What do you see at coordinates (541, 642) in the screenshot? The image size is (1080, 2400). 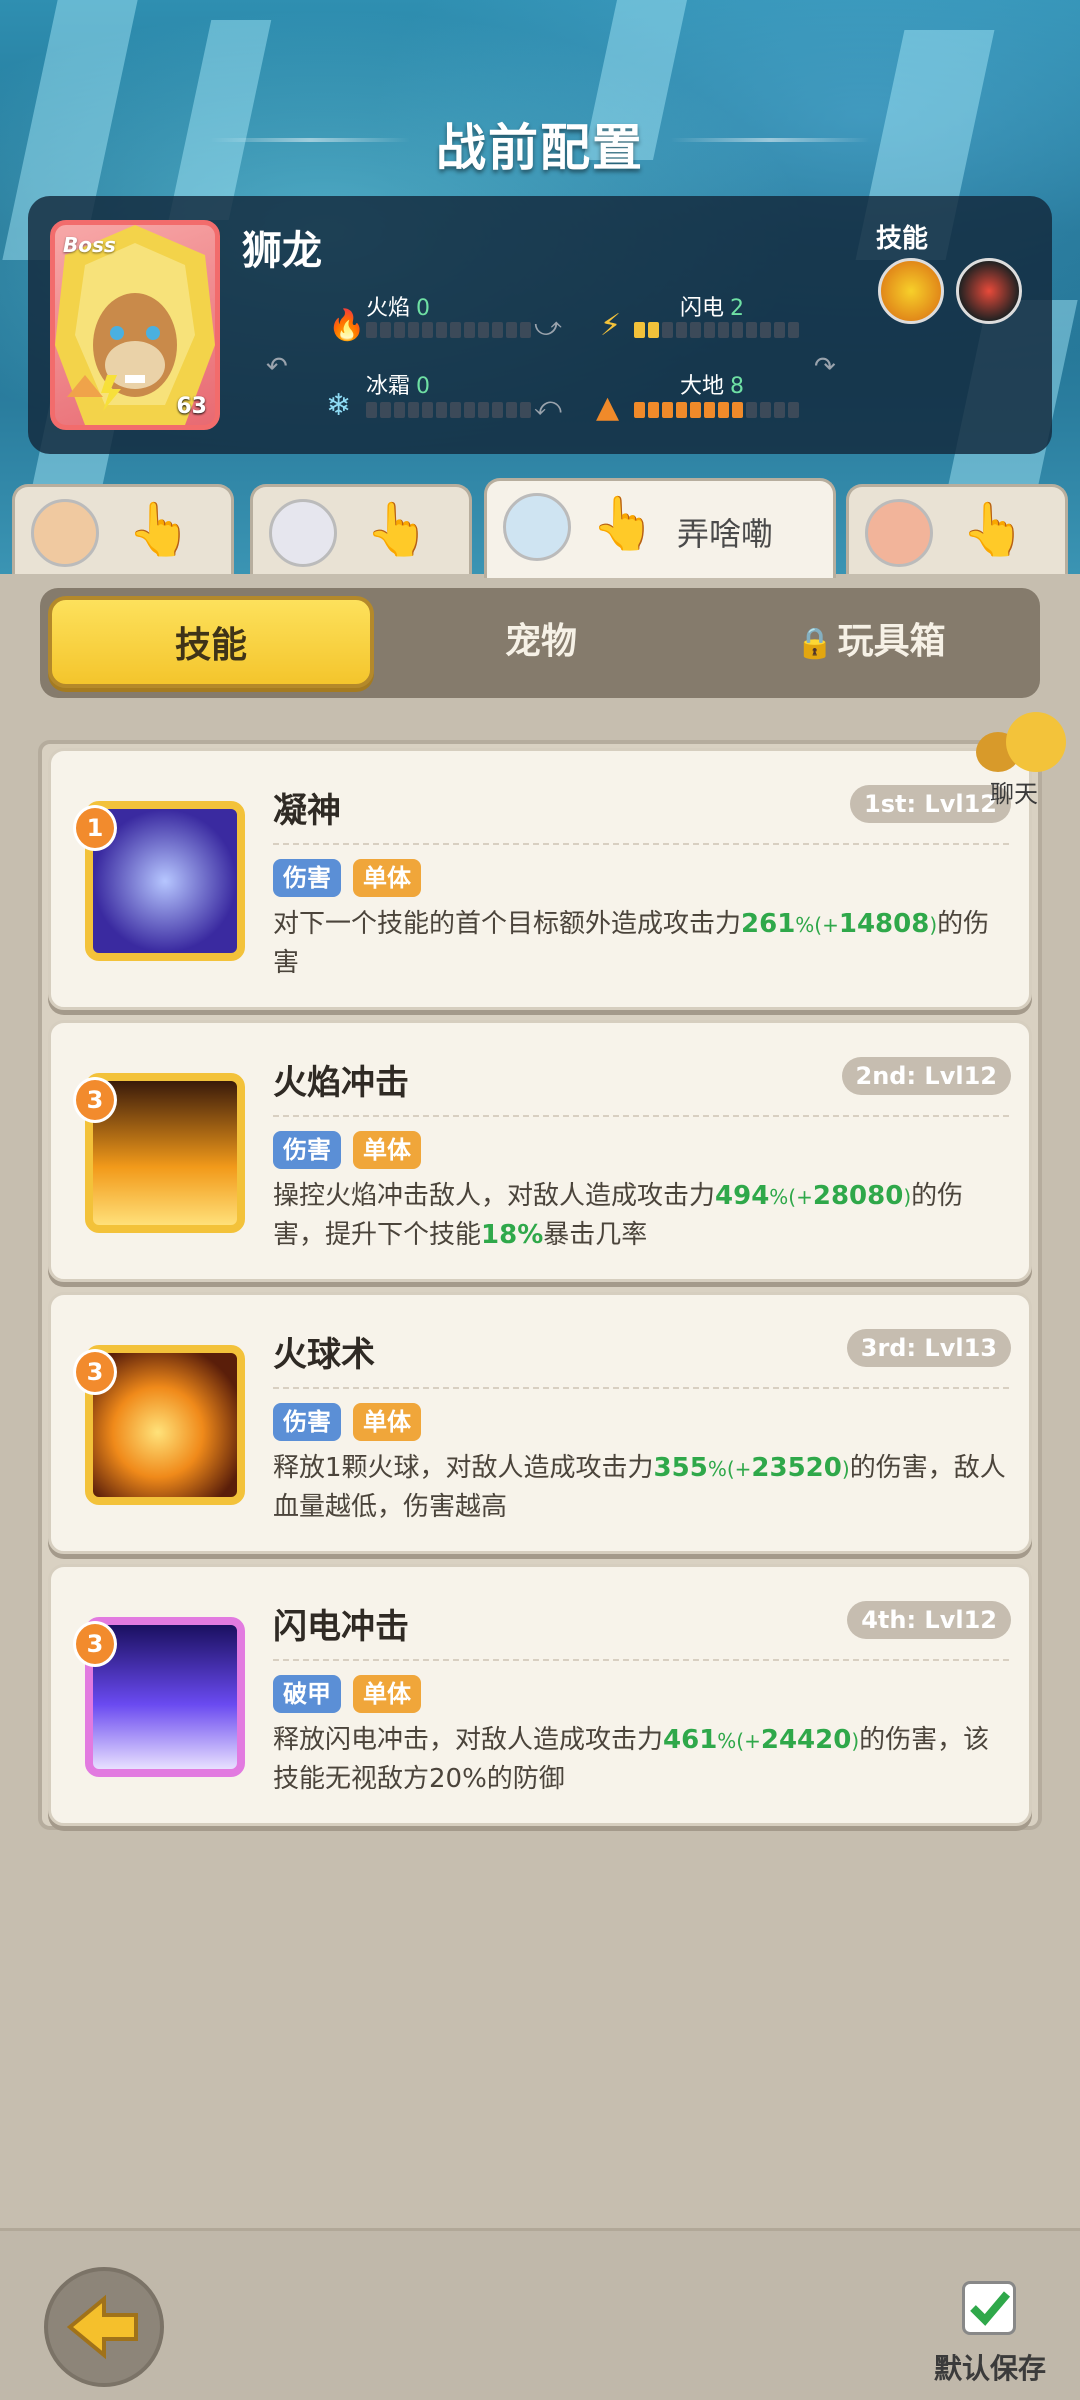 I see `tab-pets: 宠物` at bounding box center [541, 642].